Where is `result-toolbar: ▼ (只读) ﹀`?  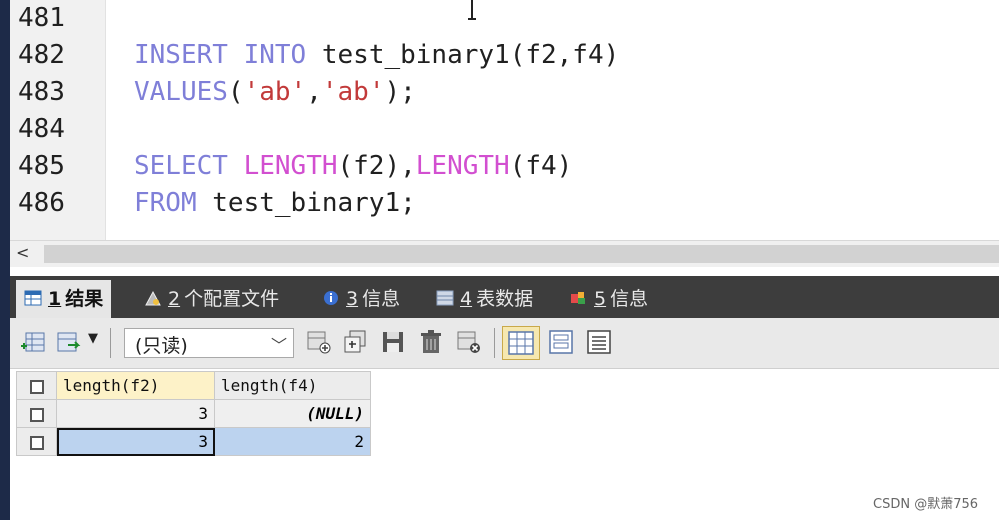
result-toolbar: ▼ (只读) ﹀ is located at coordinates (504, 343).